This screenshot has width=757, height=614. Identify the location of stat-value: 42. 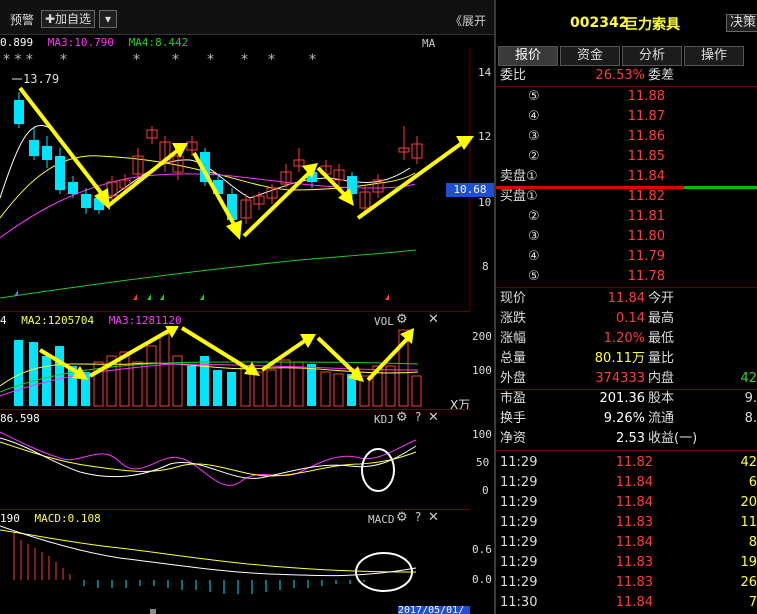
(748, 378).